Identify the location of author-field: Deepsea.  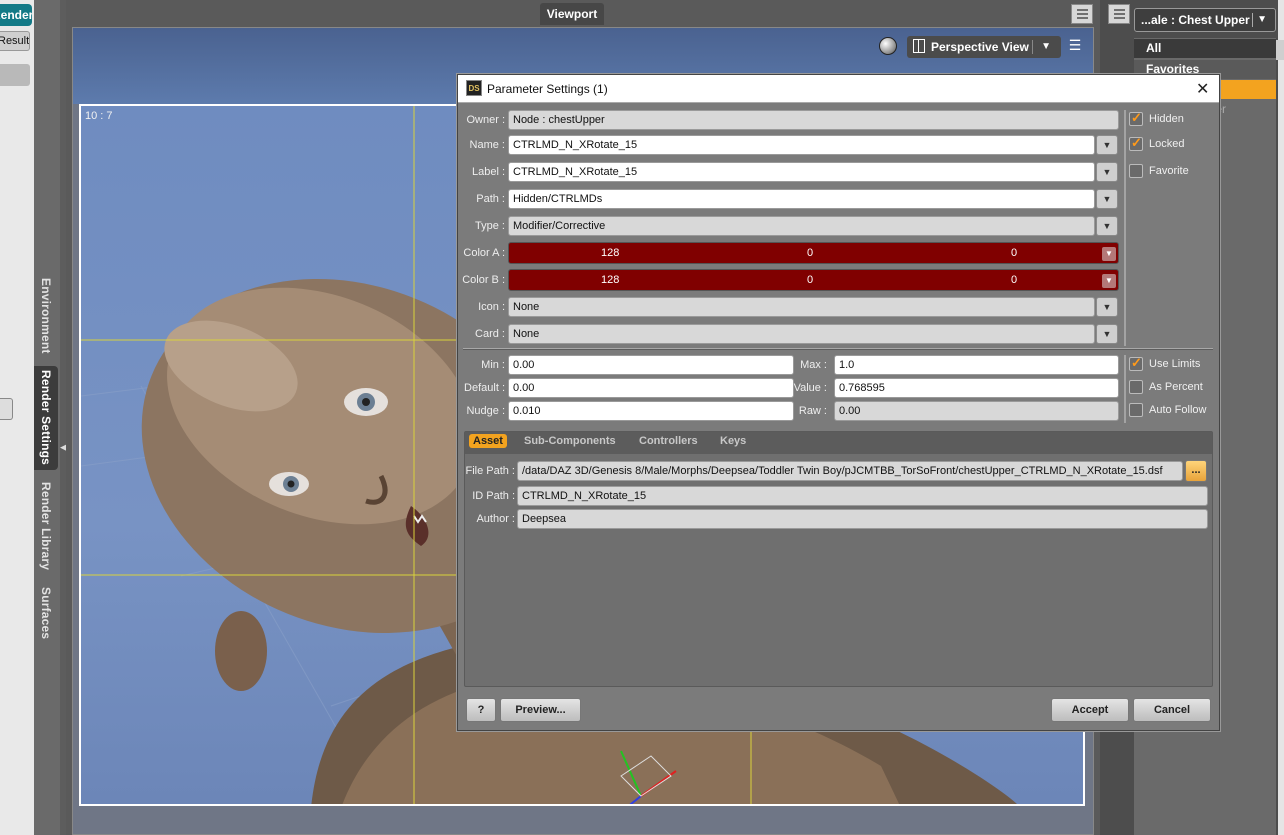
(862, 519).